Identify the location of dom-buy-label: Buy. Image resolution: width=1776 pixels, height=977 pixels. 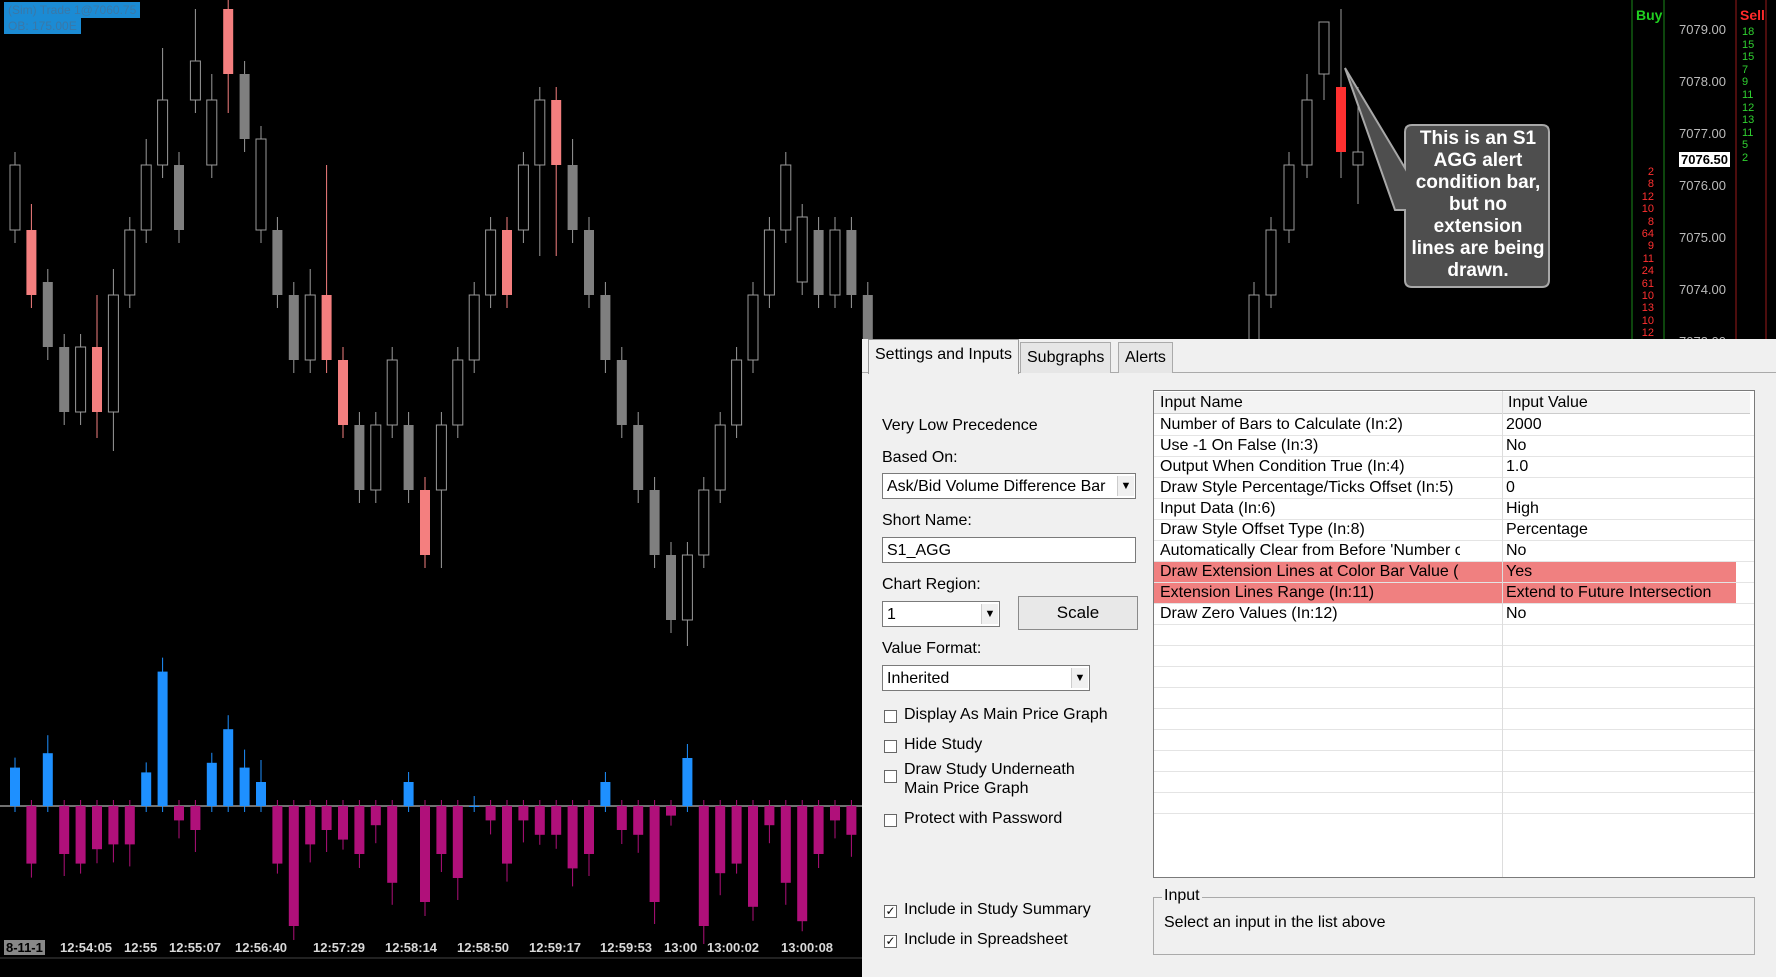
(1649, 15).